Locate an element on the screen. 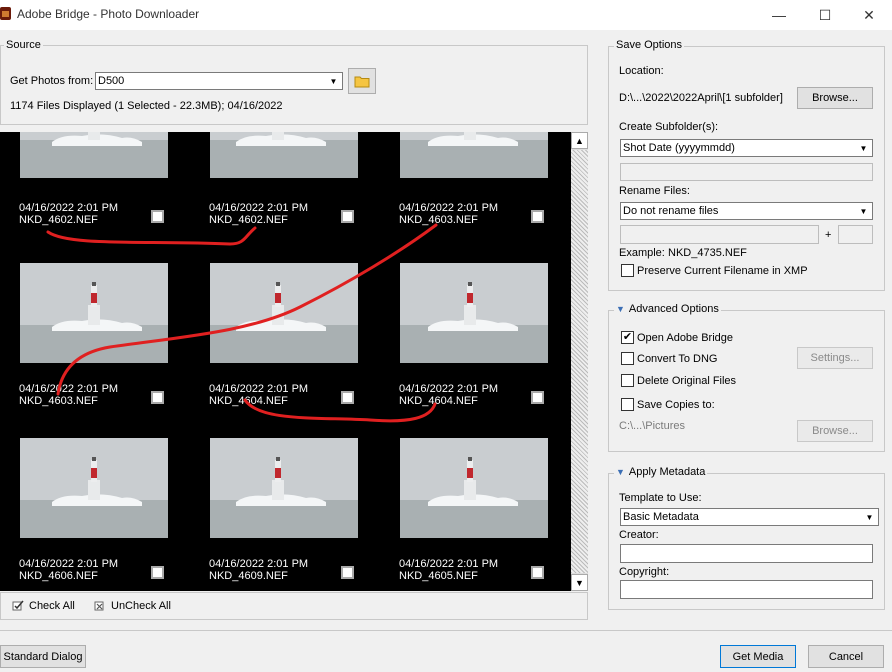 This screenshot has width=892, height=672. uncheck-all-button: UnCheck All is located at coordinates (132, 606).